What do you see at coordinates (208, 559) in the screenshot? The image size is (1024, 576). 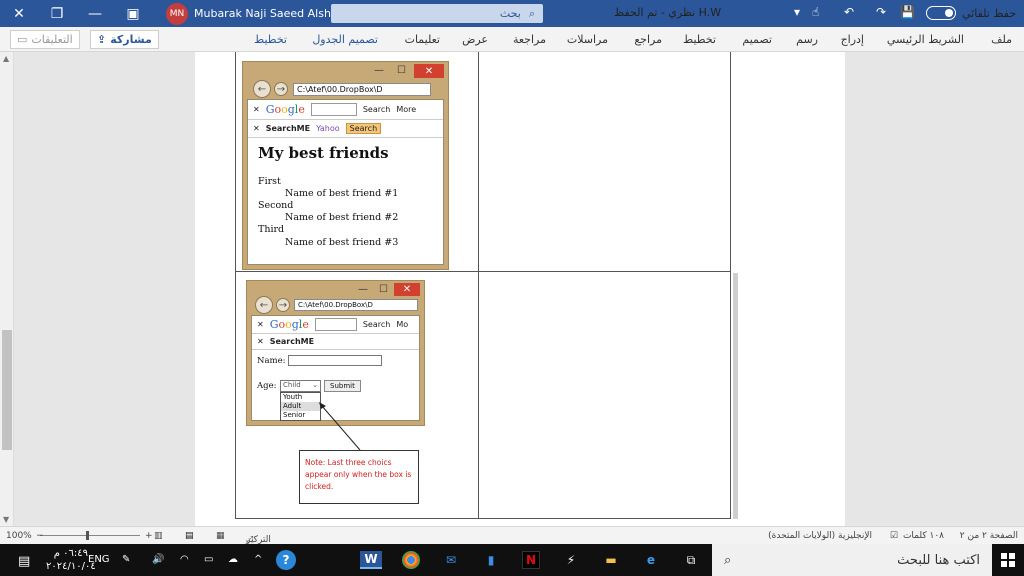 I see `battery-icon: ▭` at bounding box center [208, 559].